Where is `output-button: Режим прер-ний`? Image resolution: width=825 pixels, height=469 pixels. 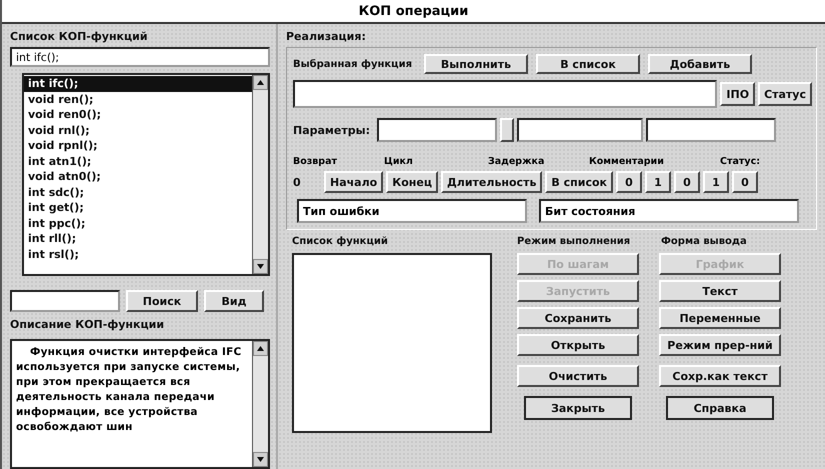 output-button: Режим прер-ний is located at coordinates (720, 345).